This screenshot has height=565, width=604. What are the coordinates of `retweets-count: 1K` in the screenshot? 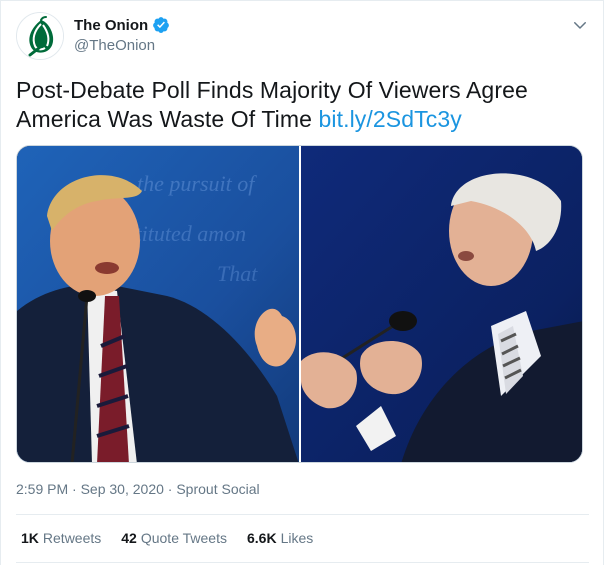 It's located at (30, 538).